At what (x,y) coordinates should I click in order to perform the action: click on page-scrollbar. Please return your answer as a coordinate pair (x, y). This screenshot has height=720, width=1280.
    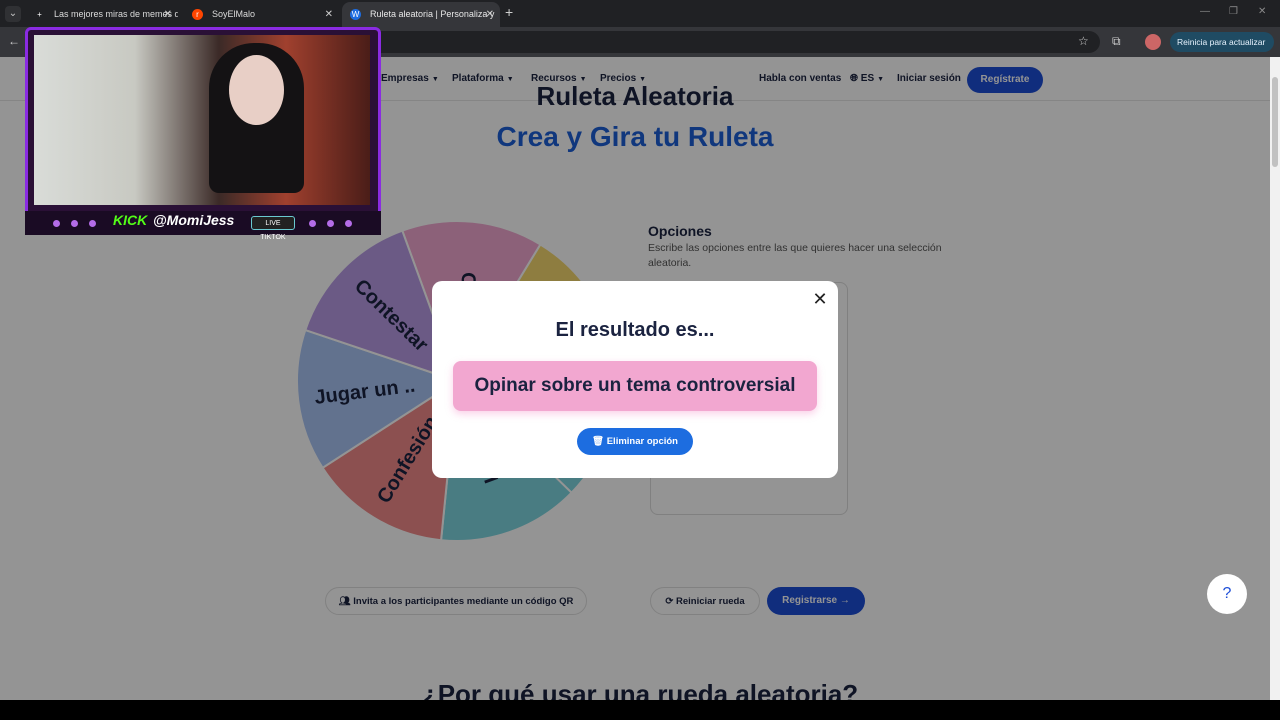
    Looking at the image, I should click on (1275, 378).